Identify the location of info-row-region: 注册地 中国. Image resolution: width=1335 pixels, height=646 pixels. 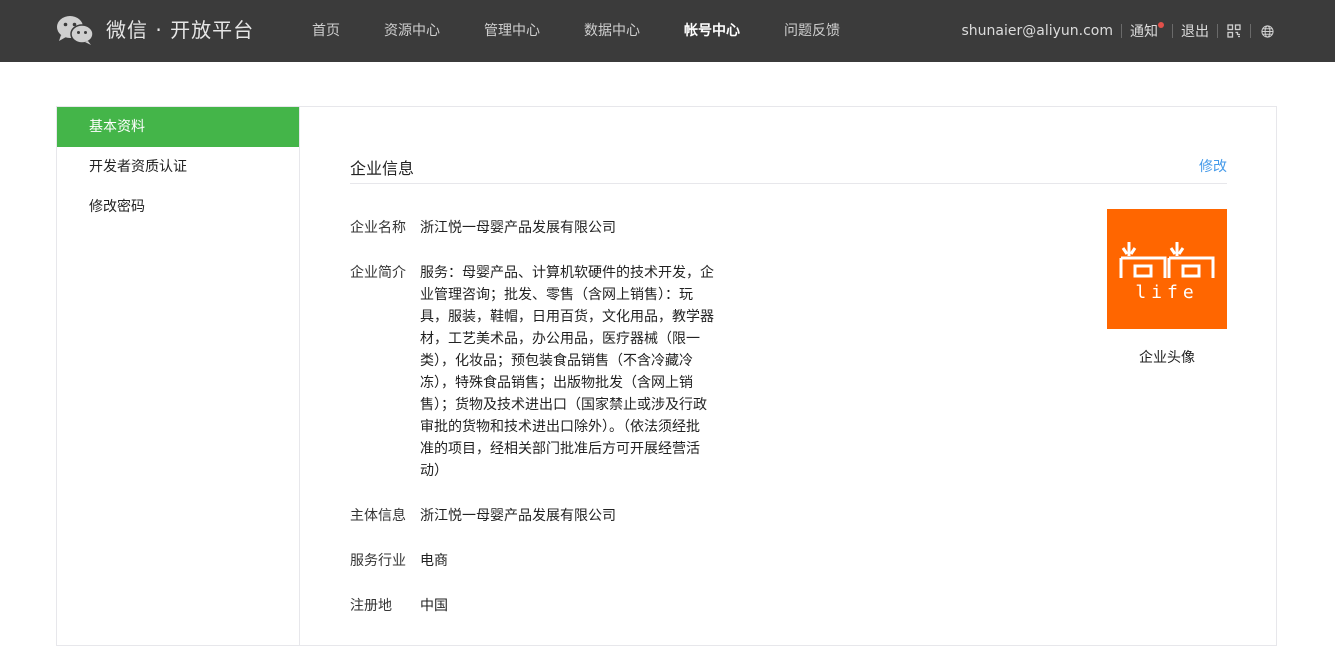
(399, 606).